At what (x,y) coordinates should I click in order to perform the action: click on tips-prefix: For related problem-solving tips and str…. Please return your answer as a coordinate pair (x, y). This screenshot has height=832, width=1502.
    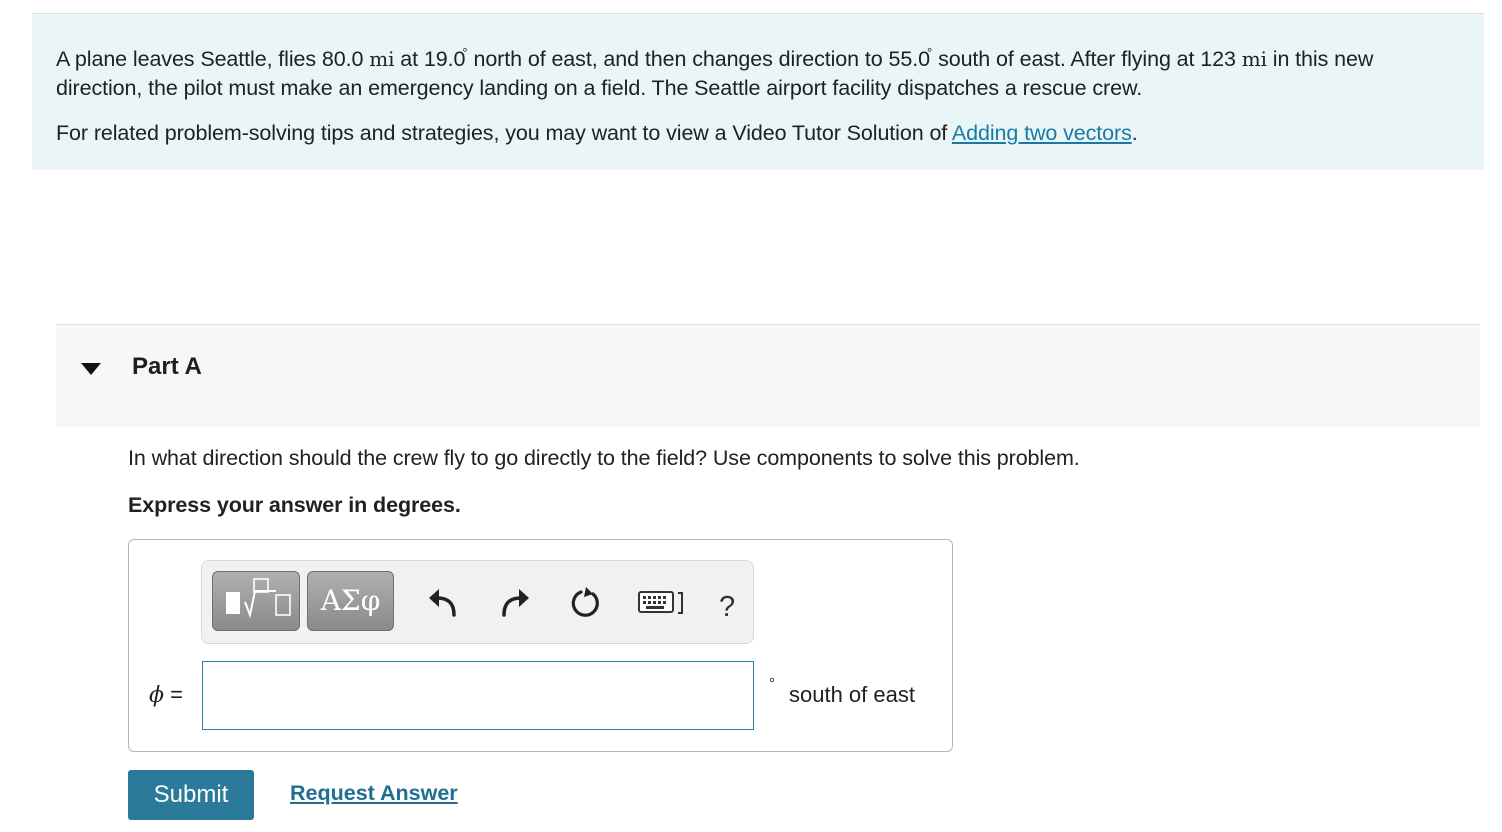
    Looking at the image, I should click on (504, 133).